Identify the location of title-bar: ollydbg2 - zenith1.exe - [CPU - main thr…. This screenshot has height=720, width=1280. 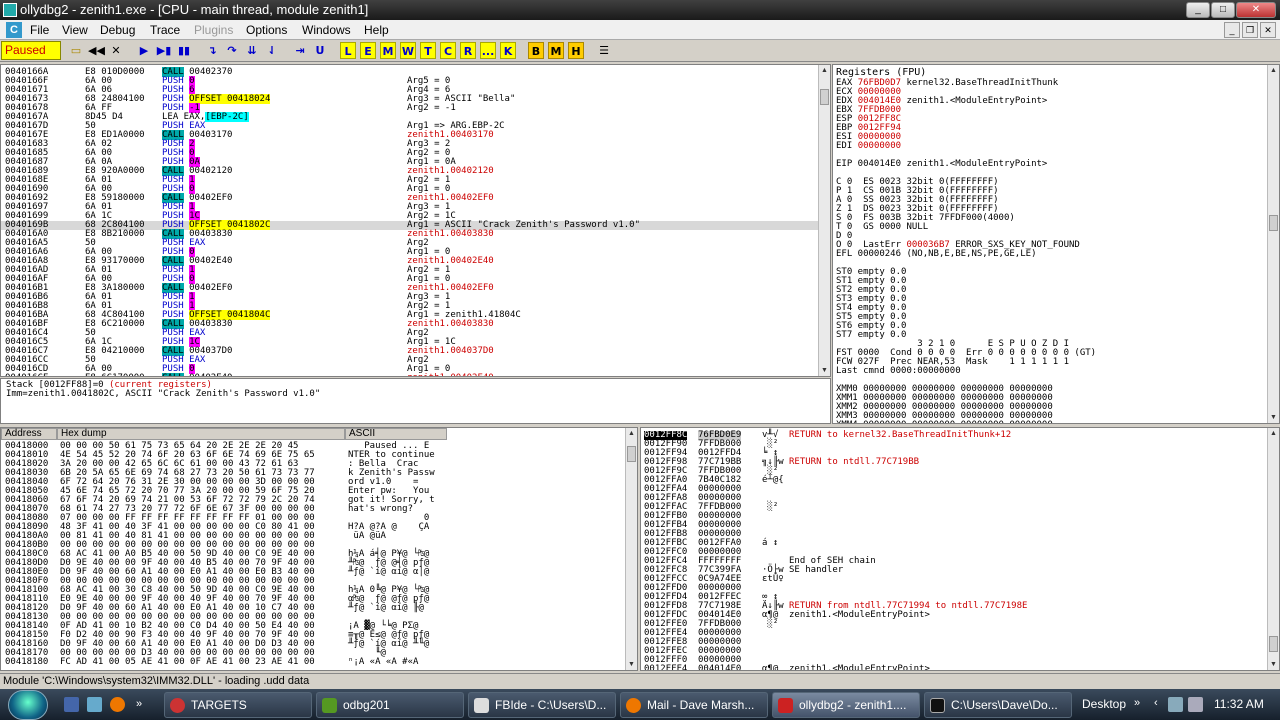
(640, 10).